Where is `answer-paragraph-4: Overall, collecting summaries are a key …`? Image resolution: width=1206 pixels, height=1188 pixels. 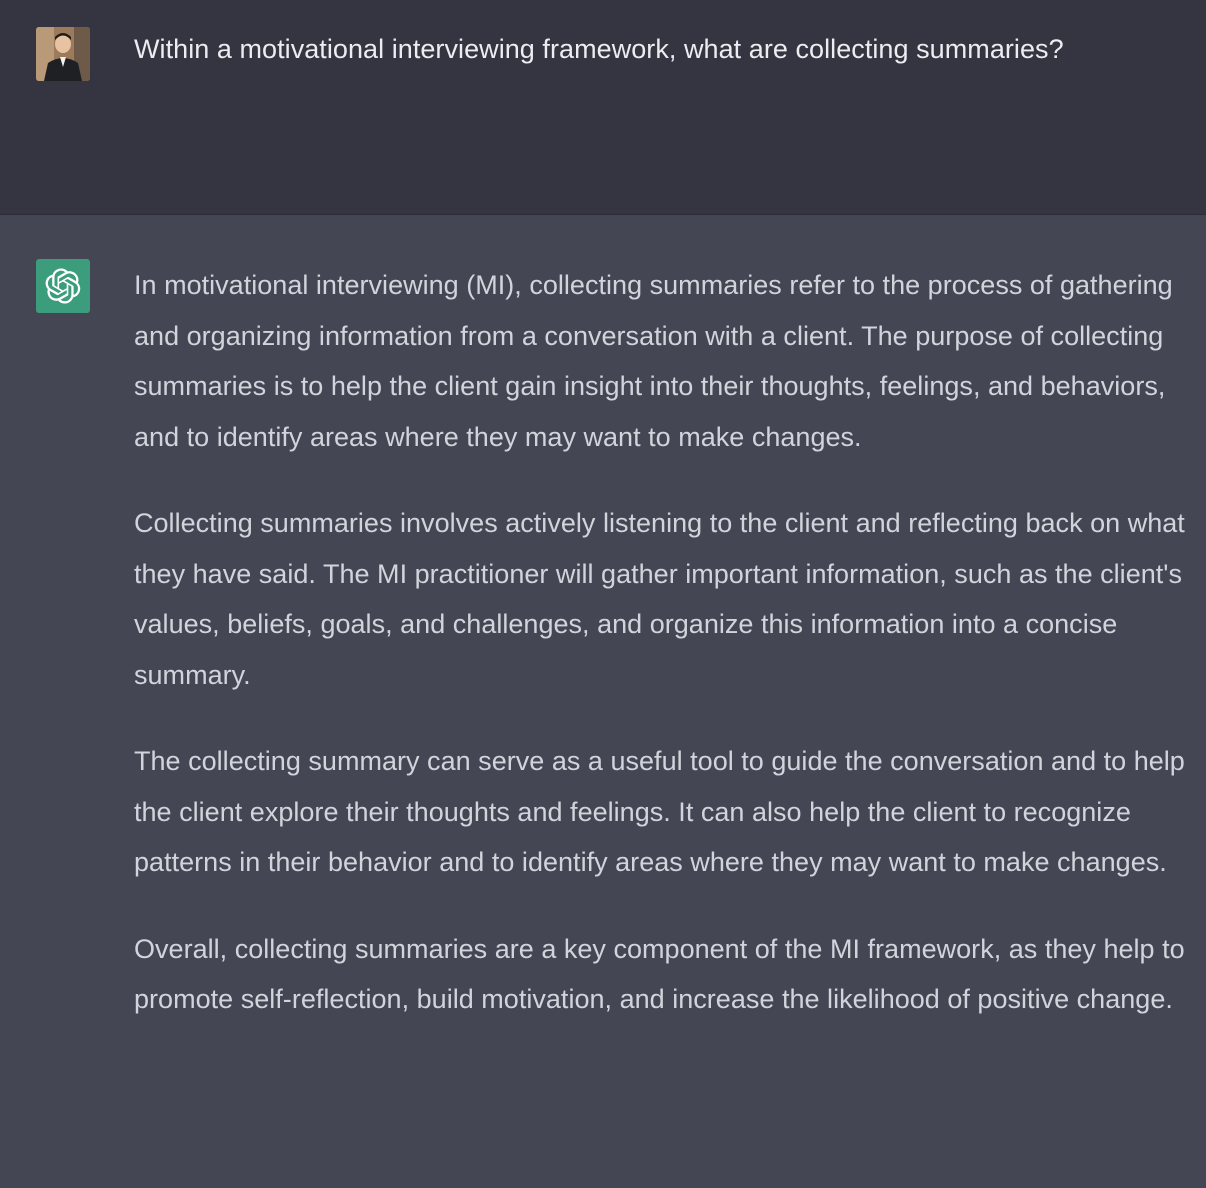
answer-paragraph-4: Overall, collecting summaries are a key … is located at coordinates (659, 974).